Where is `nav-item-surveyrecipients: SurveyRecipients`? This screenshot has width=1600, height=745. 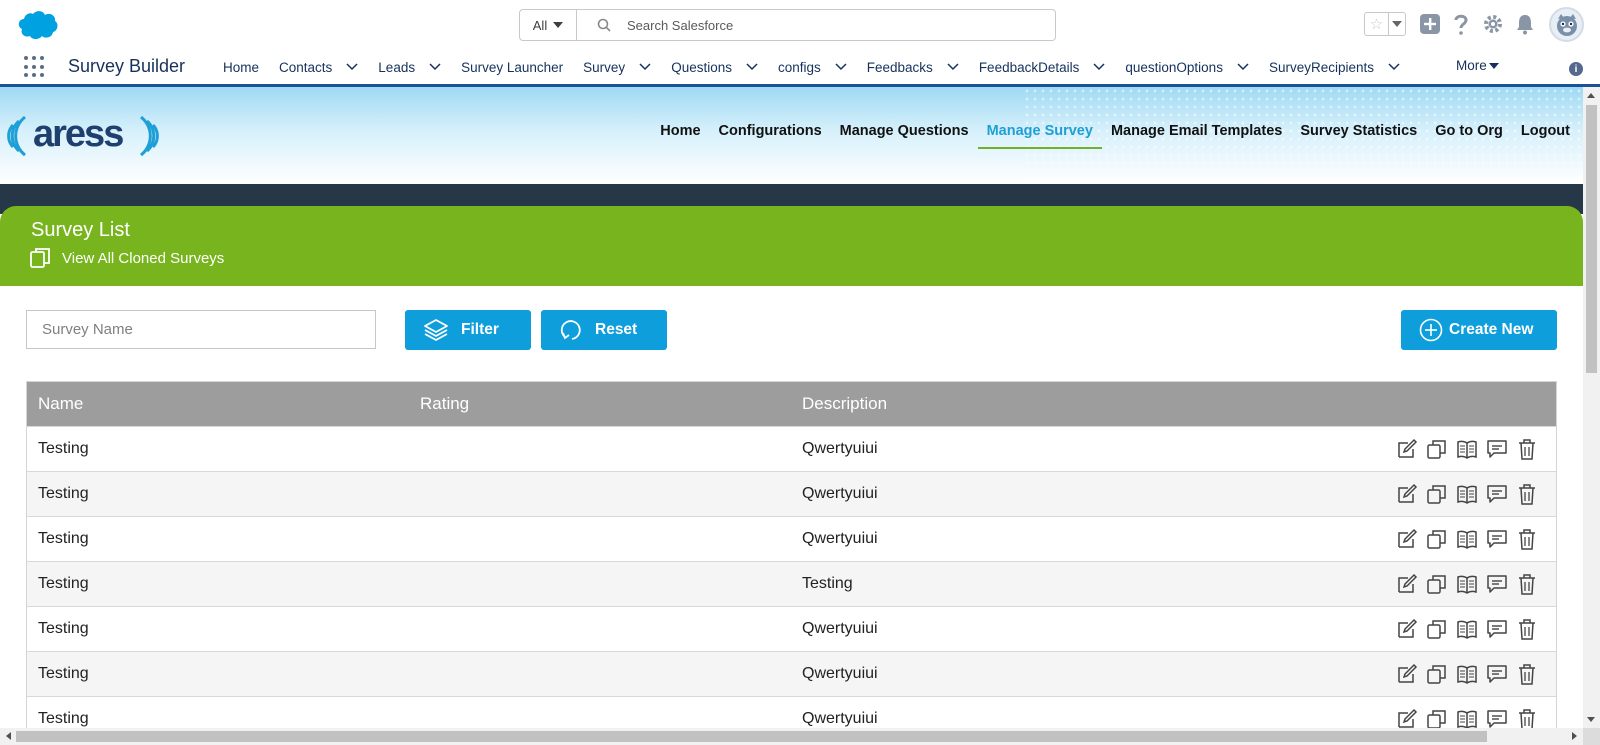
nav-item-surveyrecipients: SurveyRecipients is located at coordinates (1334, 67).